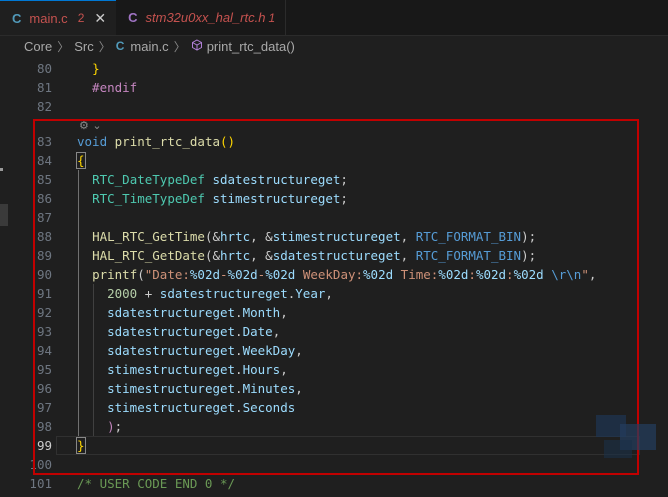 The height and width of the screenshot is (497, 668). What do you see at coordinates (197, 46) in the screenshot?
I see `cube-icon` at bounding box center [197, 46].